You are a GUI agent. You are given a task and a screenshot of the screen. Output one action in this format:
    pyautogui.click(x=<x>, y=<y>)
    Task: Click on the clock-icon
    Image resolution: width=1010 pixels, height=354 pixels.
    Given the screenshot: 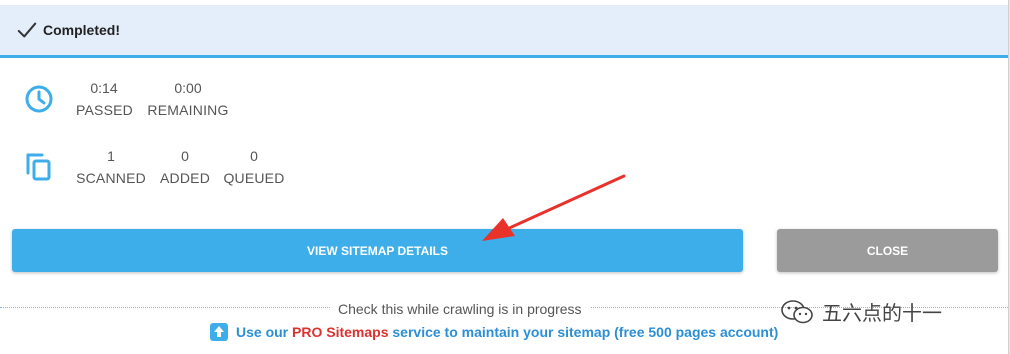 What is the action you would take?
    pyautogui.click(x=39, y=99)
    